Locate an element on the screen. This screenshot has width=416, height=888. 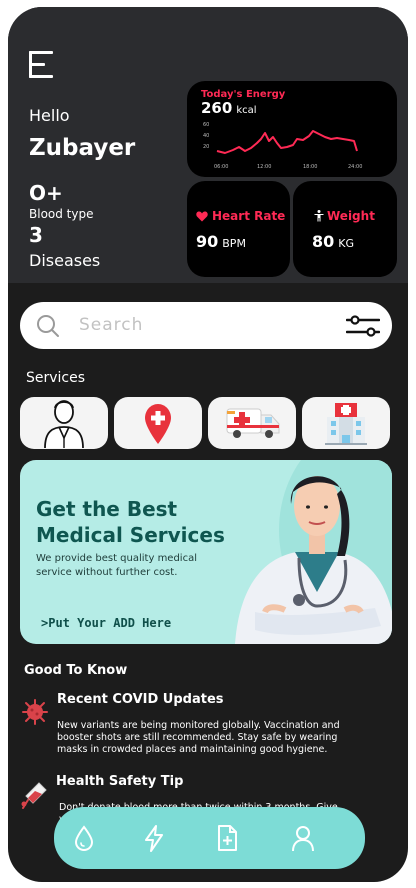
energy-line is located at coordinates (287, 142).